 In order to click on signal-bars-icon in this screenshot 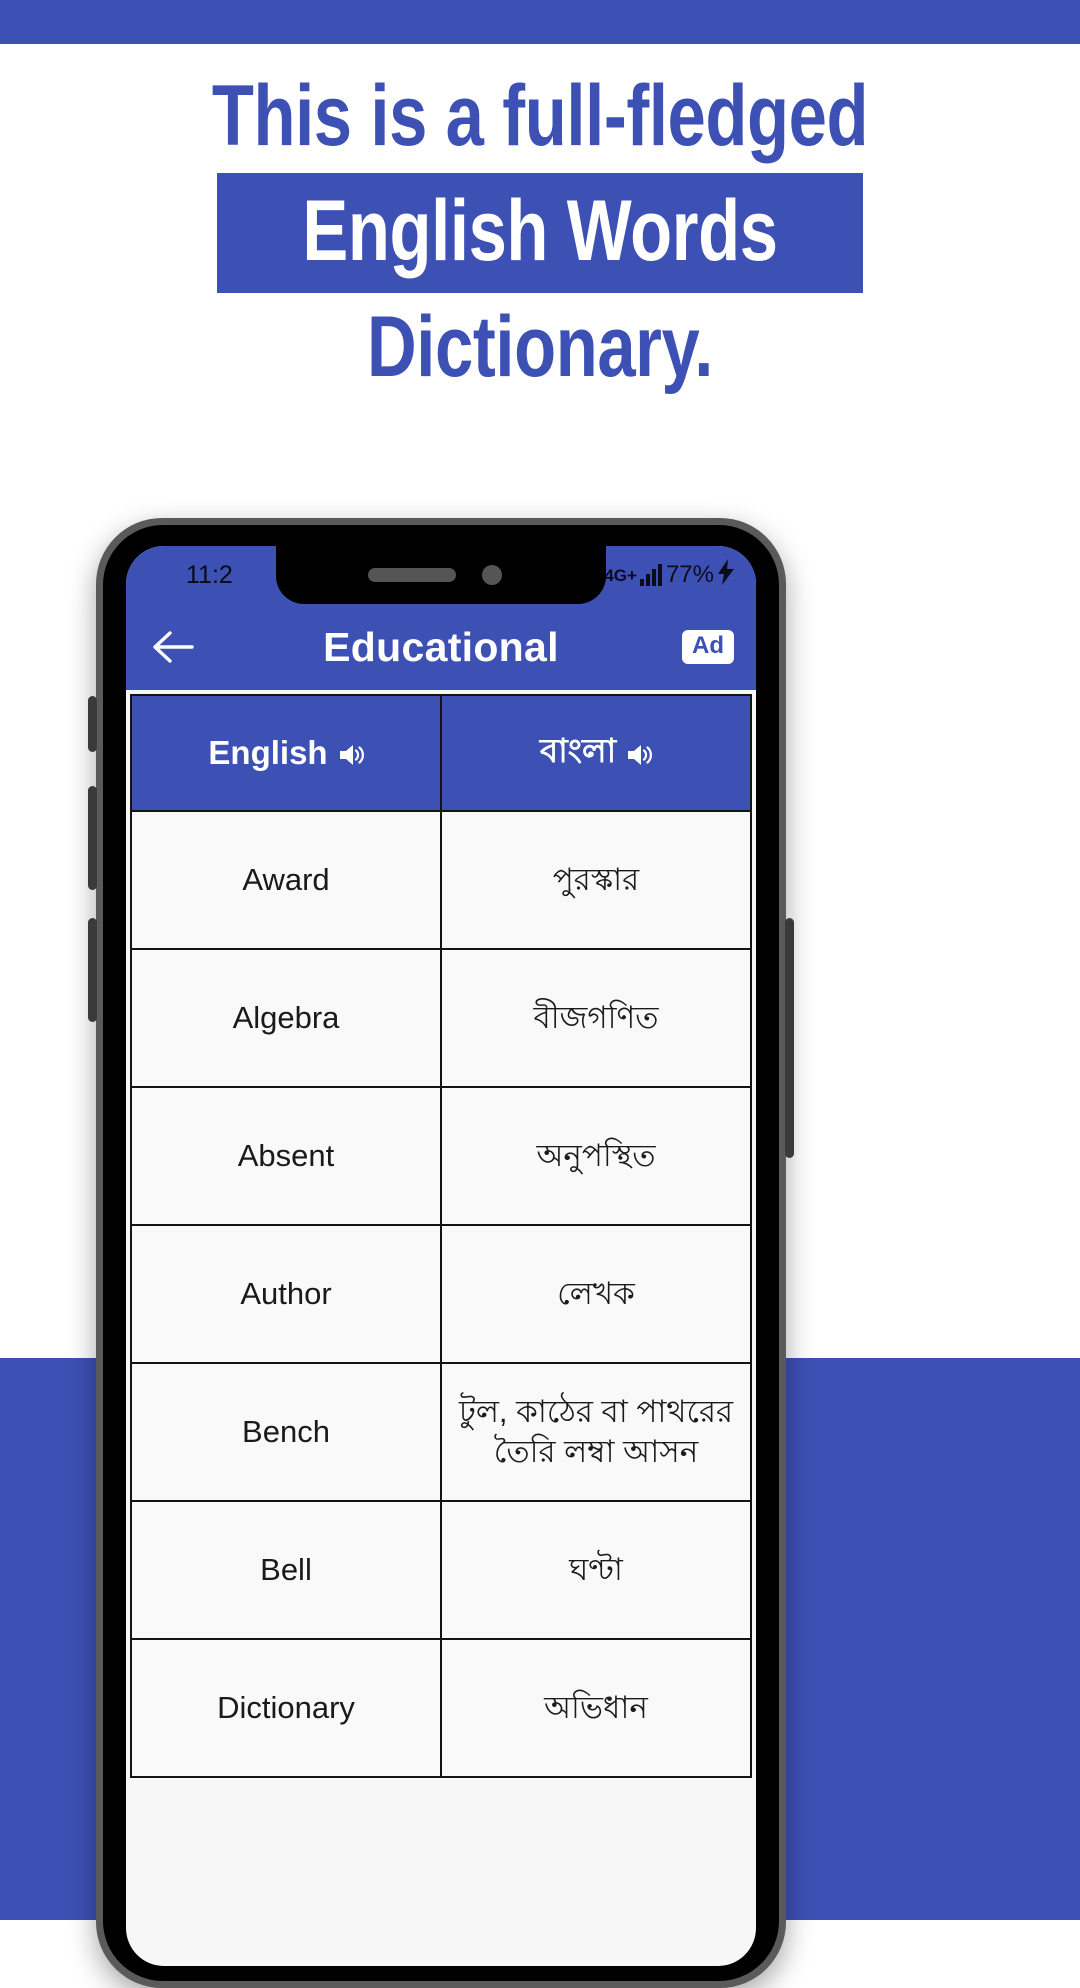, I will do `click(650, 575)`.